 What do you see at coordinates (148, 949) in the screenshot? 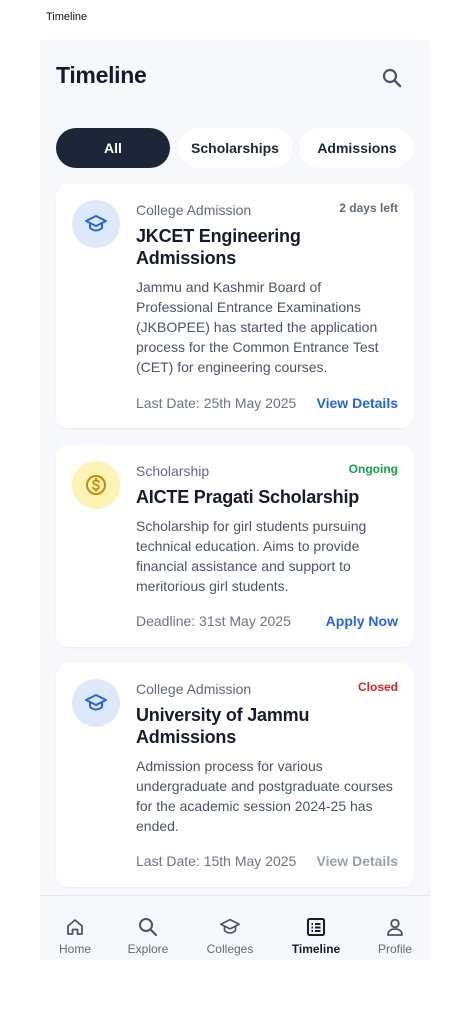
I see `nav-label: Explore` at bounding box center [148, 949].